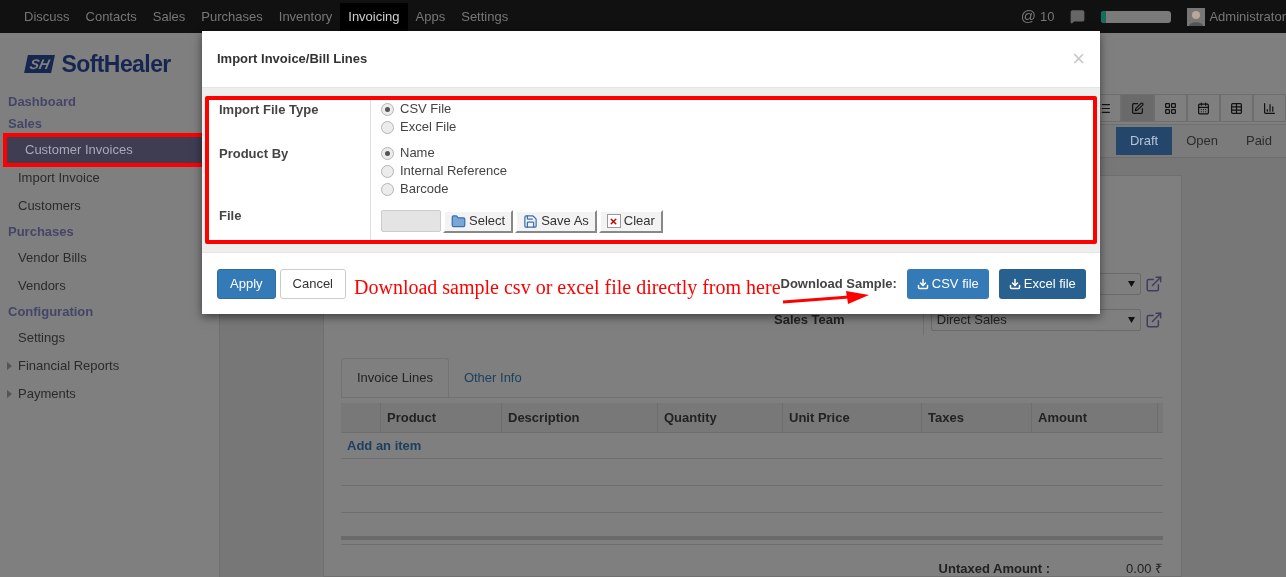 This screenshot has height=577, width=1286. I want to click on download-label: Download Sample:, so click(838, 283).